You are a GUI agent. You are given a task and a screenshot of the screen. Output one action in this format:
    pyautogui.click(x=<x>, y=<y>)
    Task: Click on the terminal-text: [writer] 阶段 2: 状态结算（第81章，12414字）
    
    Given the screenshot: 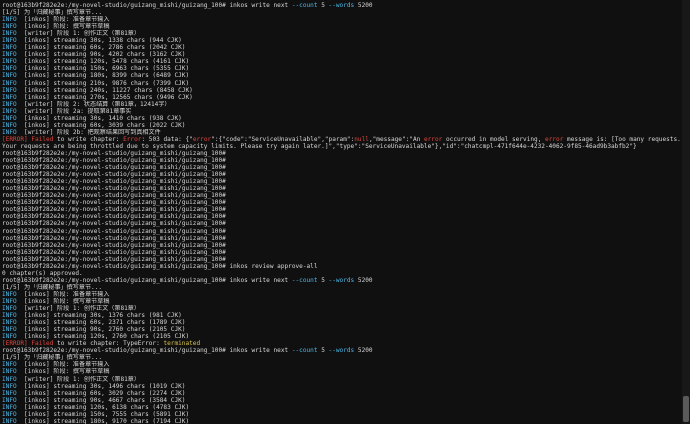 What is the action you would take?
    pyautogui.click(x=93, y=104)
    